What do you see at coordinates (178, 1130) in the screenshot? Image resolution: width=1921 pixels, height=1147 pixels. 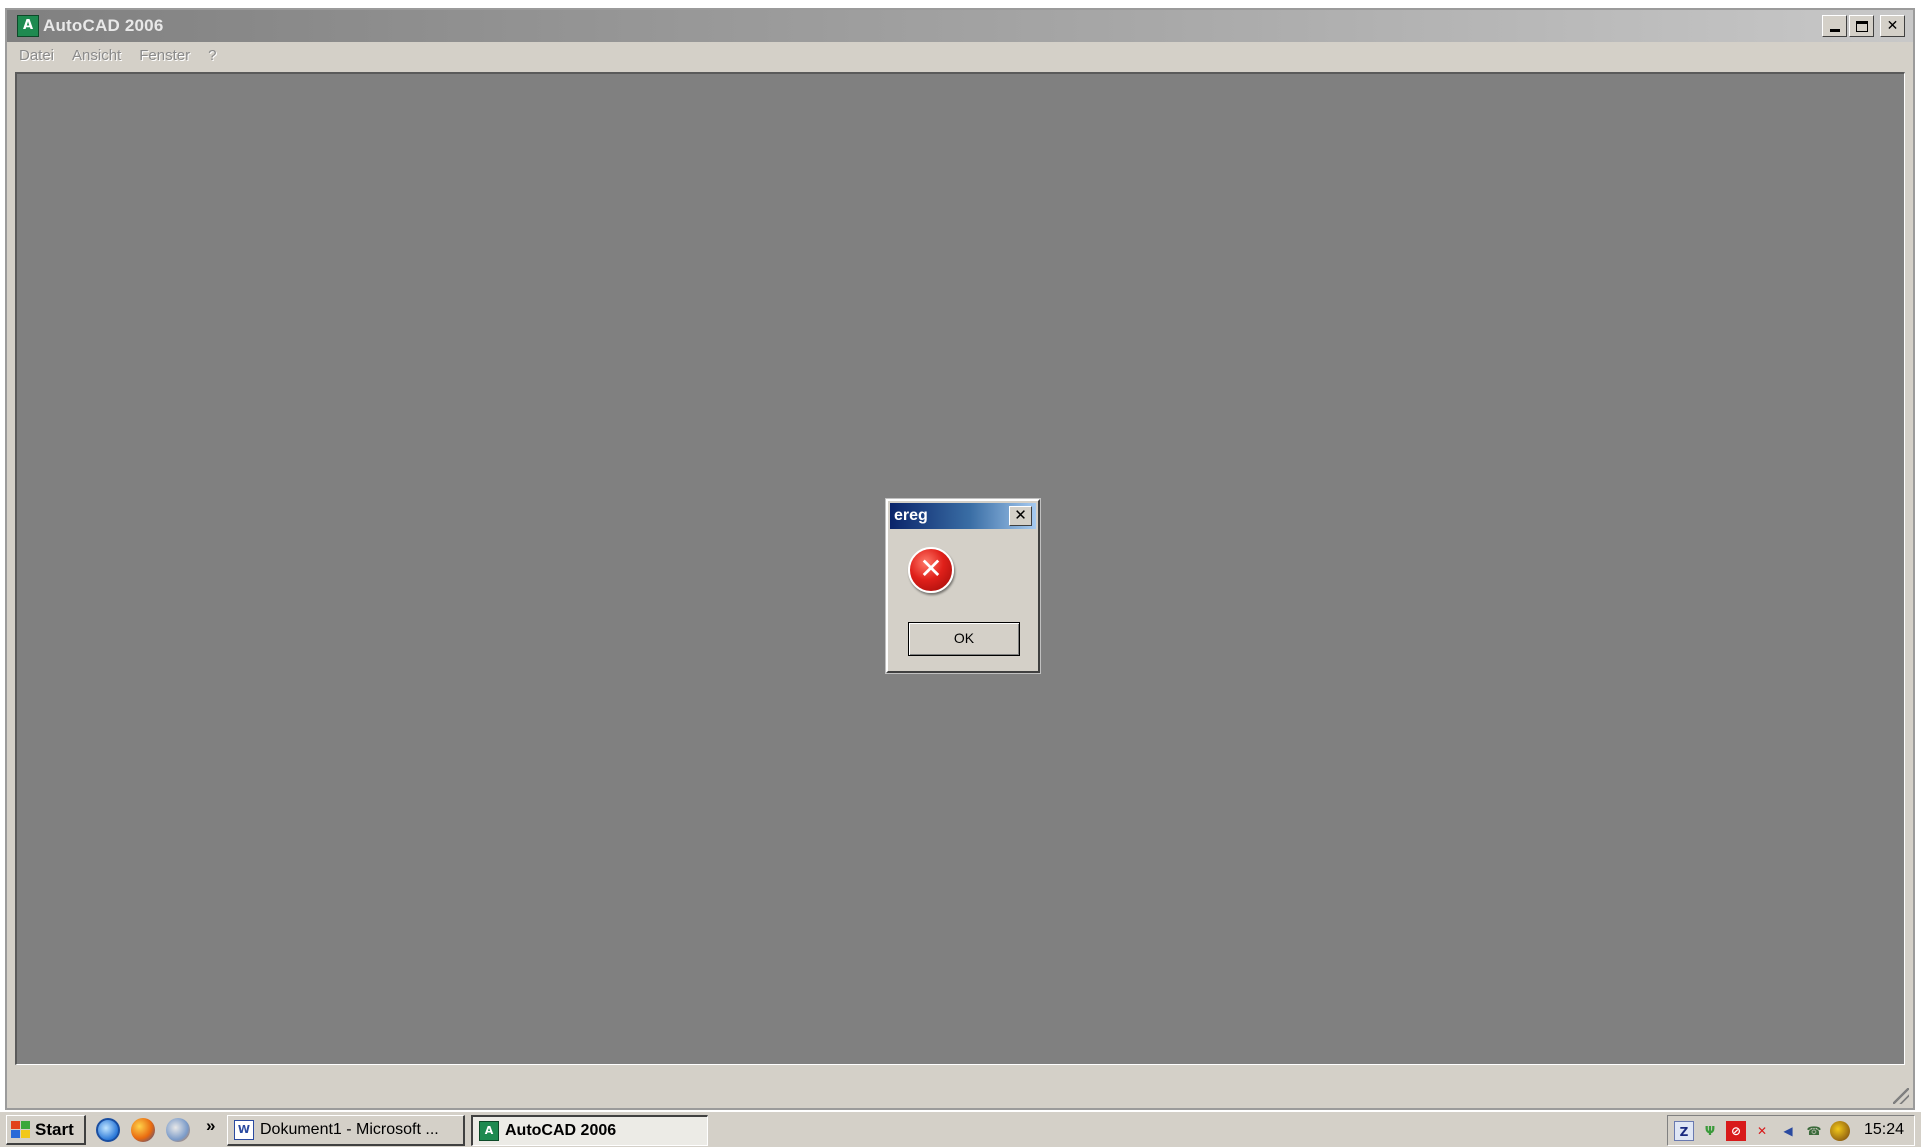 I see `browser-icon` at bounding box center [178, 1130].